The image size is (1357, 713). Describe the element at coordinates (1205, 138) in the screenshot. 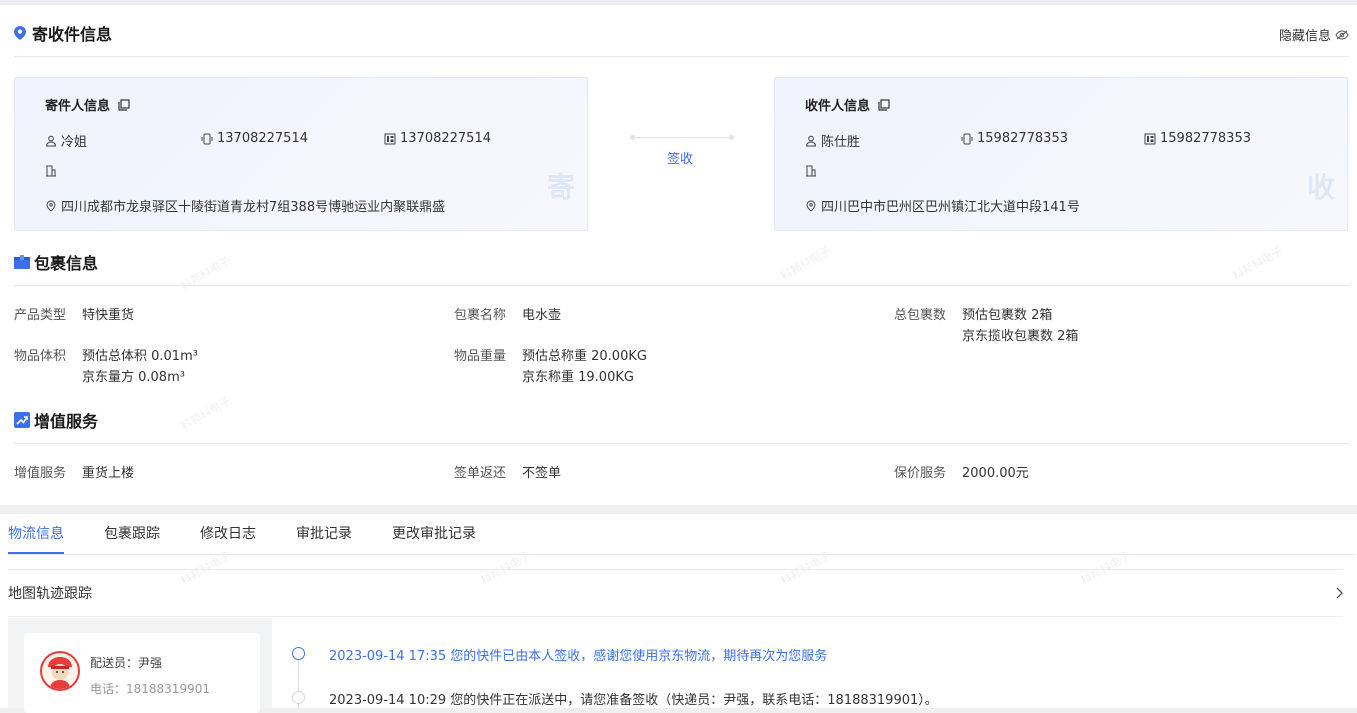

I see `receiver-phone: 15982778353` at that location.